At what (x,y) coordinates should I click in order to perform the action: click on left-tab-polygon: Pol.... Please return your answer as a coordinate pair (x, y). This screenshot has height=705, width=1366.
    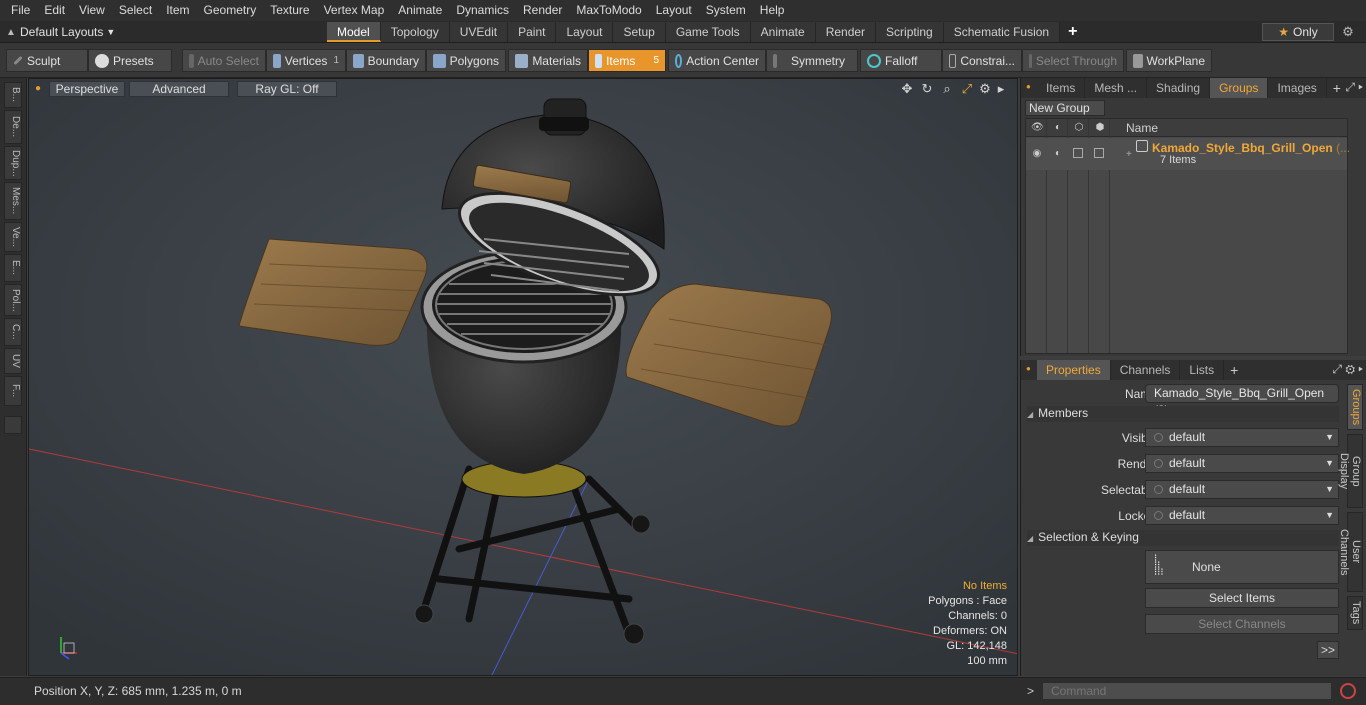
    Looking at the image, I should click on (13, 300).